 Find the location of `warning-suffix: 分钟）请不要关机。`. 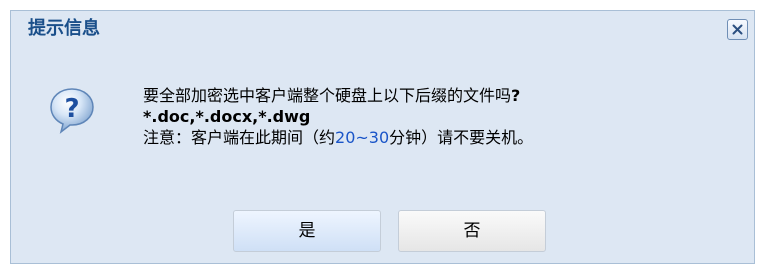

warning-suffix: 分钟）请不要关机。 is located at coordinates (461, 137).